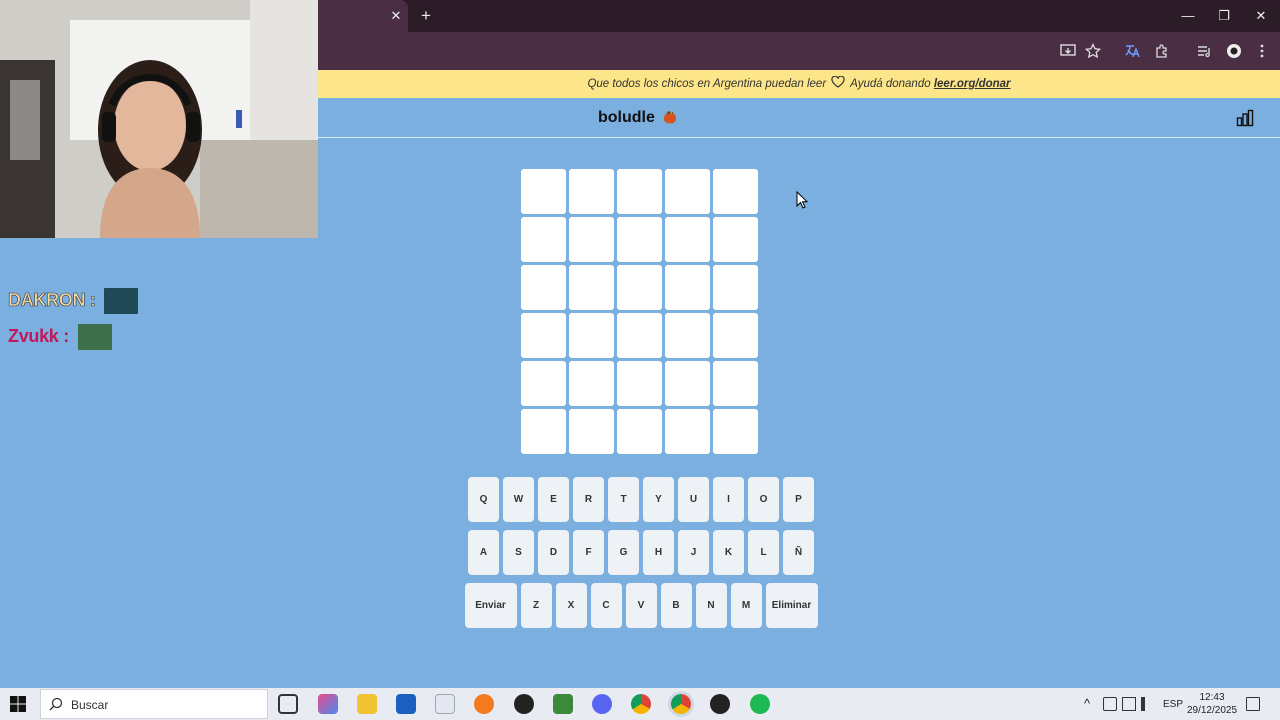 The image size is (1280, 720). I want to click on key-letter: T, so click(623, 499).